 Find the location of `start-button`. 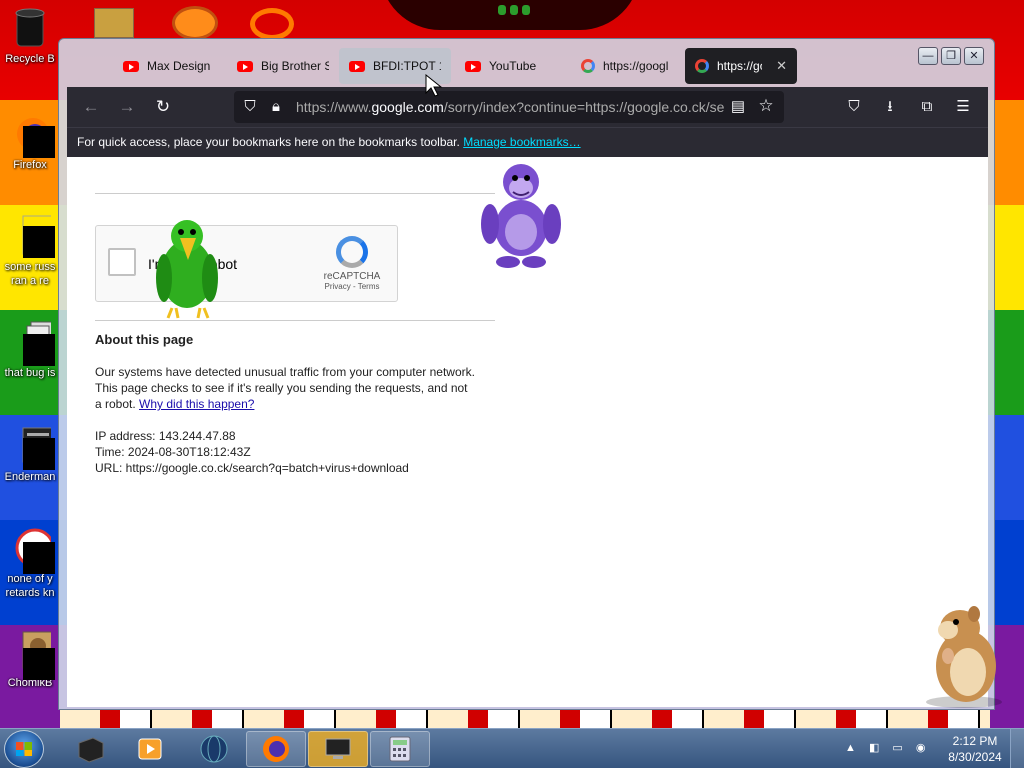

start-button is located at coordinates (24, 749).